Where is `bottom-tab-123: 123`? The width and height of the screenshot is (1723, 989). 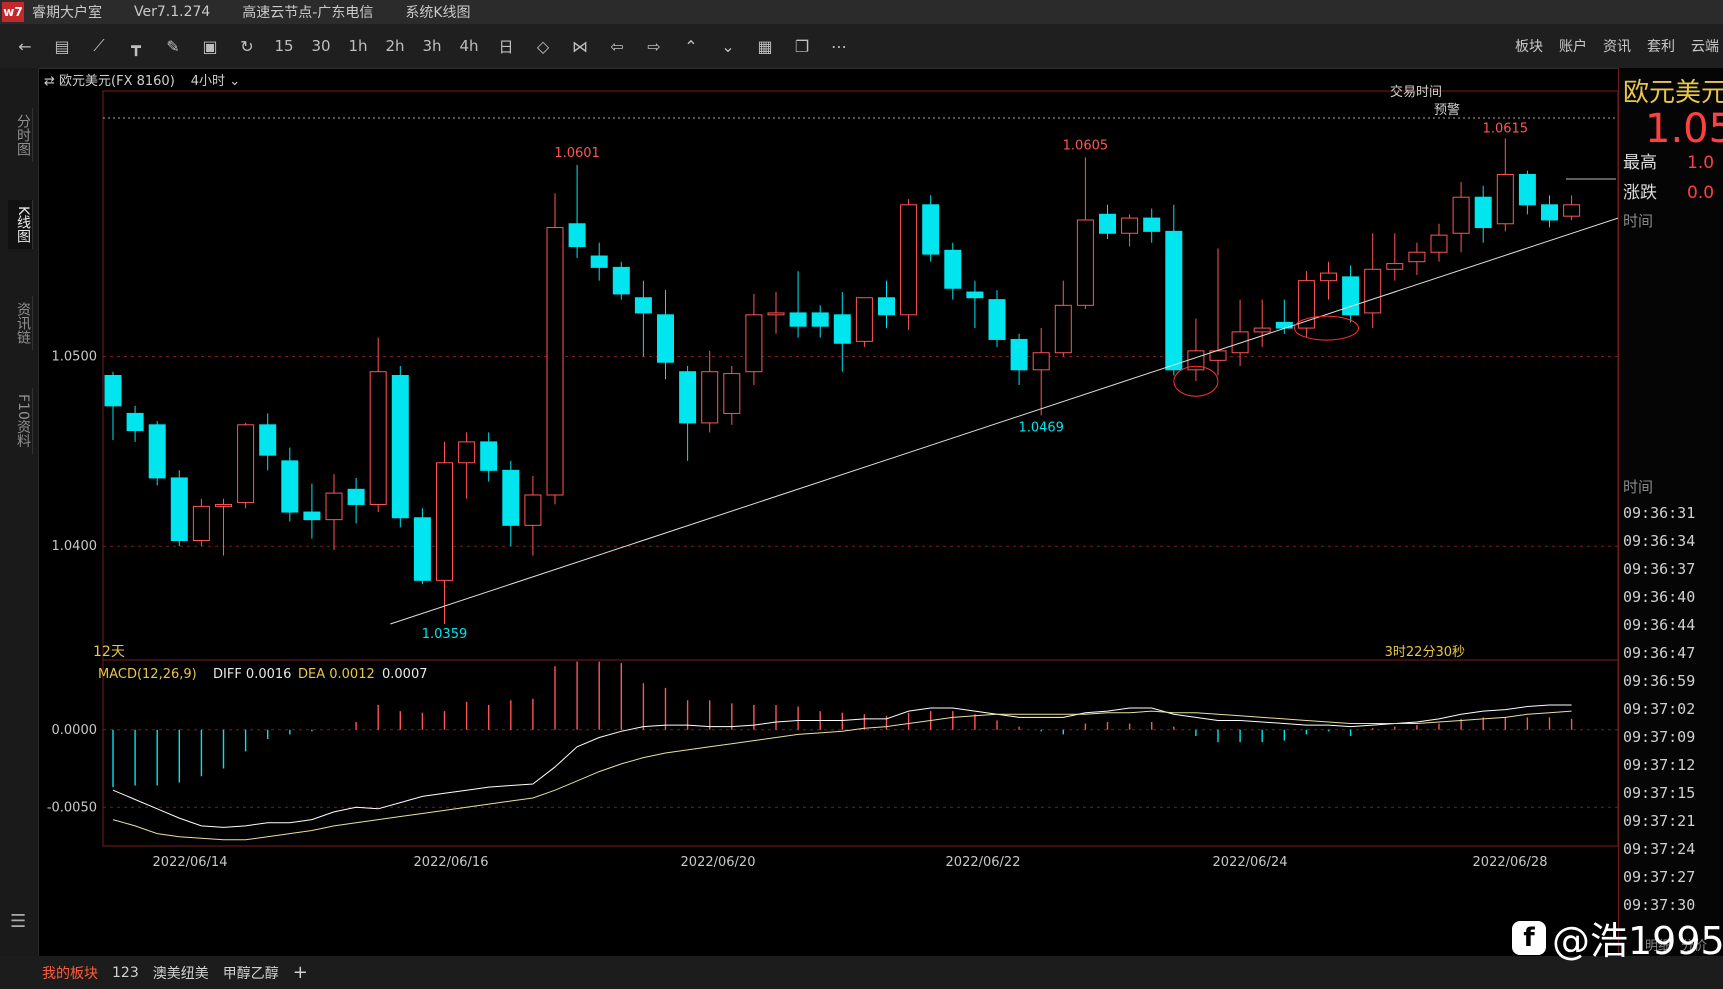
bottom-tab-123: 123 is located at coordinates (125, 973).